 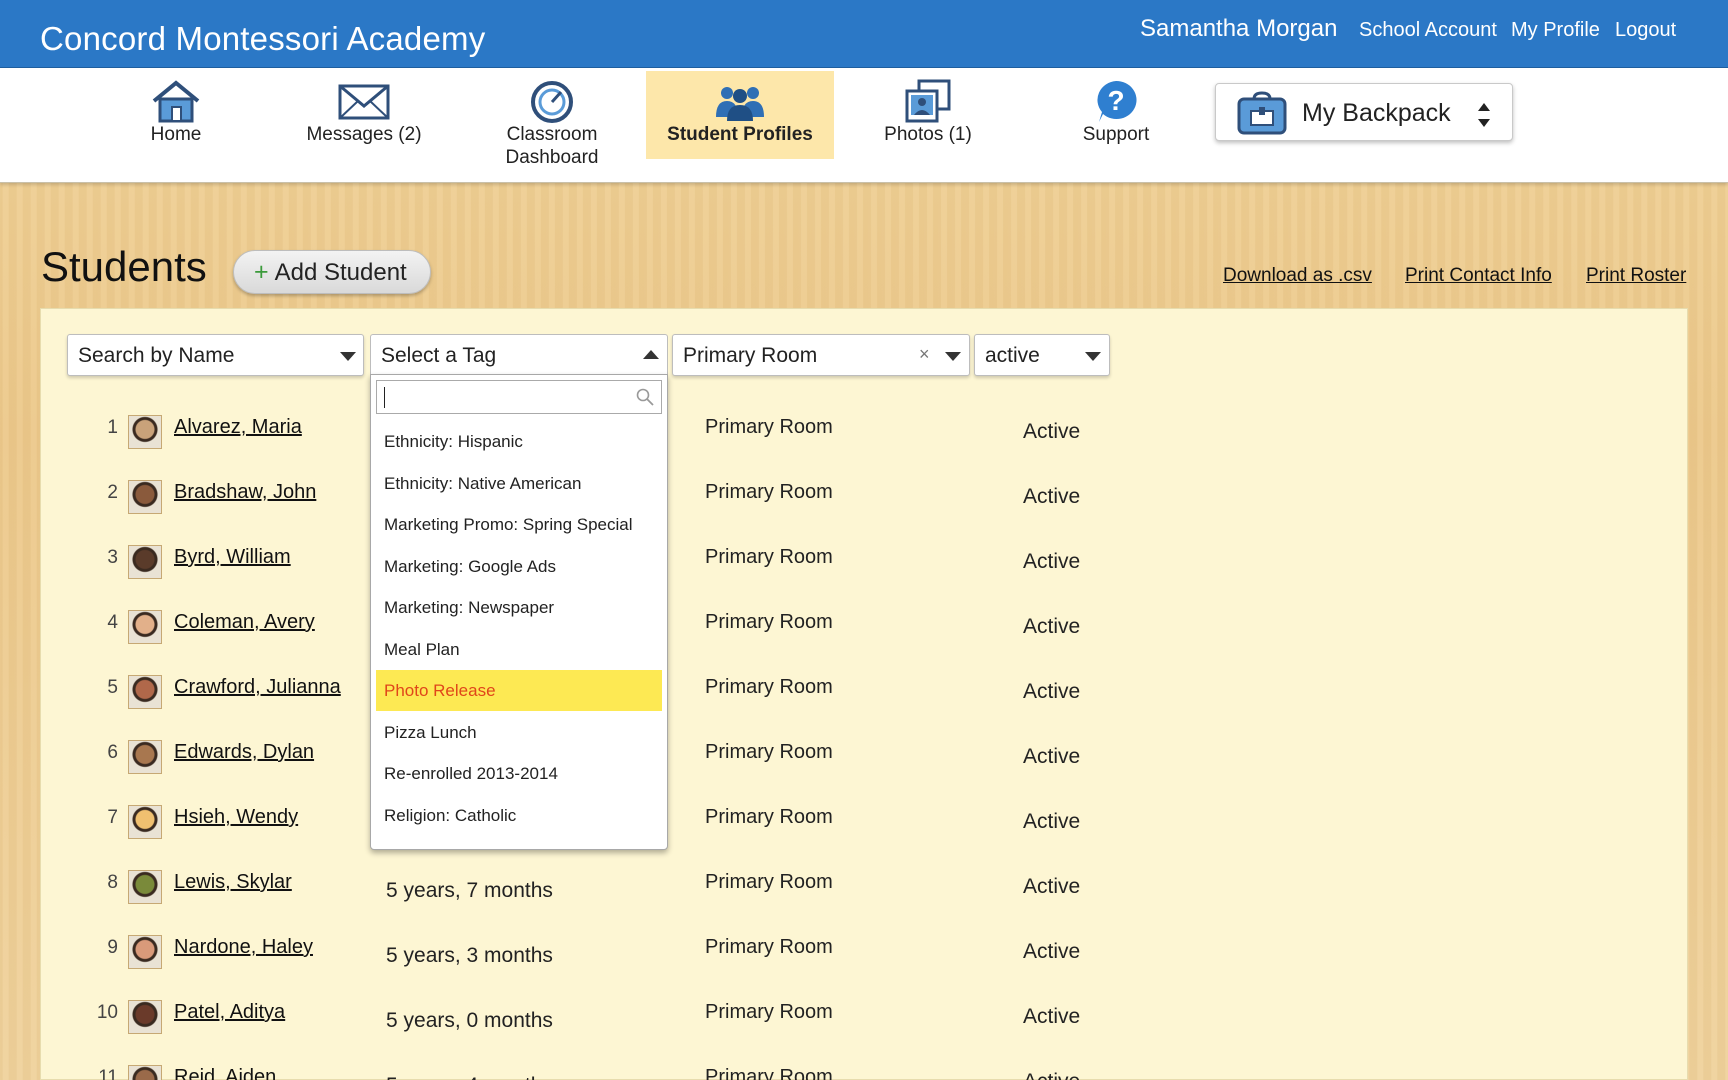 What do you see at coordinates (225, 1073) in the screenshot?
I see `student-name-link: Reid, Aiden` at bounding box center [225, 1073].